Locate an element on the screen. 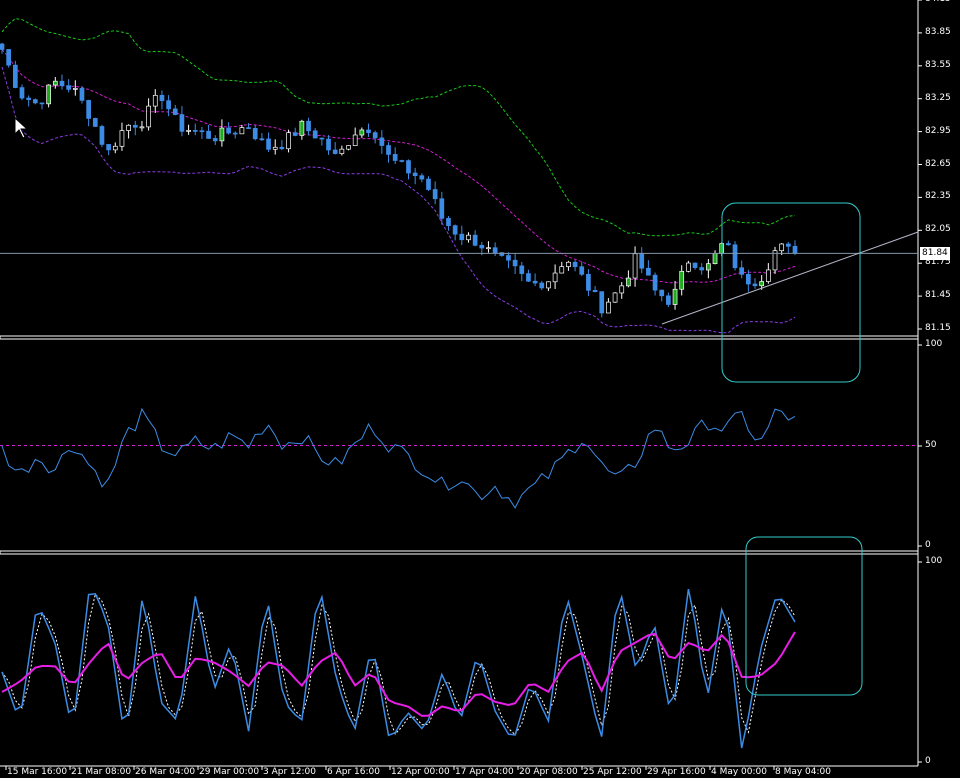  price-axis-label: 83.25 is located at coordinates (938, 97).